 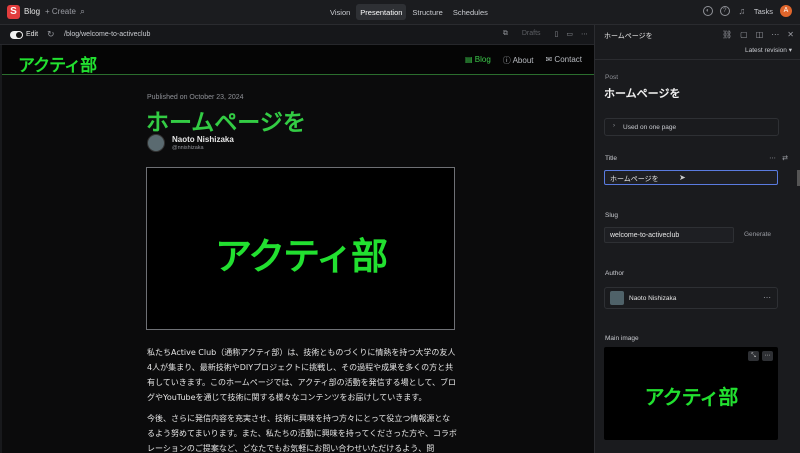 I want to click on author-label: Author, so click(x=615, y=273).